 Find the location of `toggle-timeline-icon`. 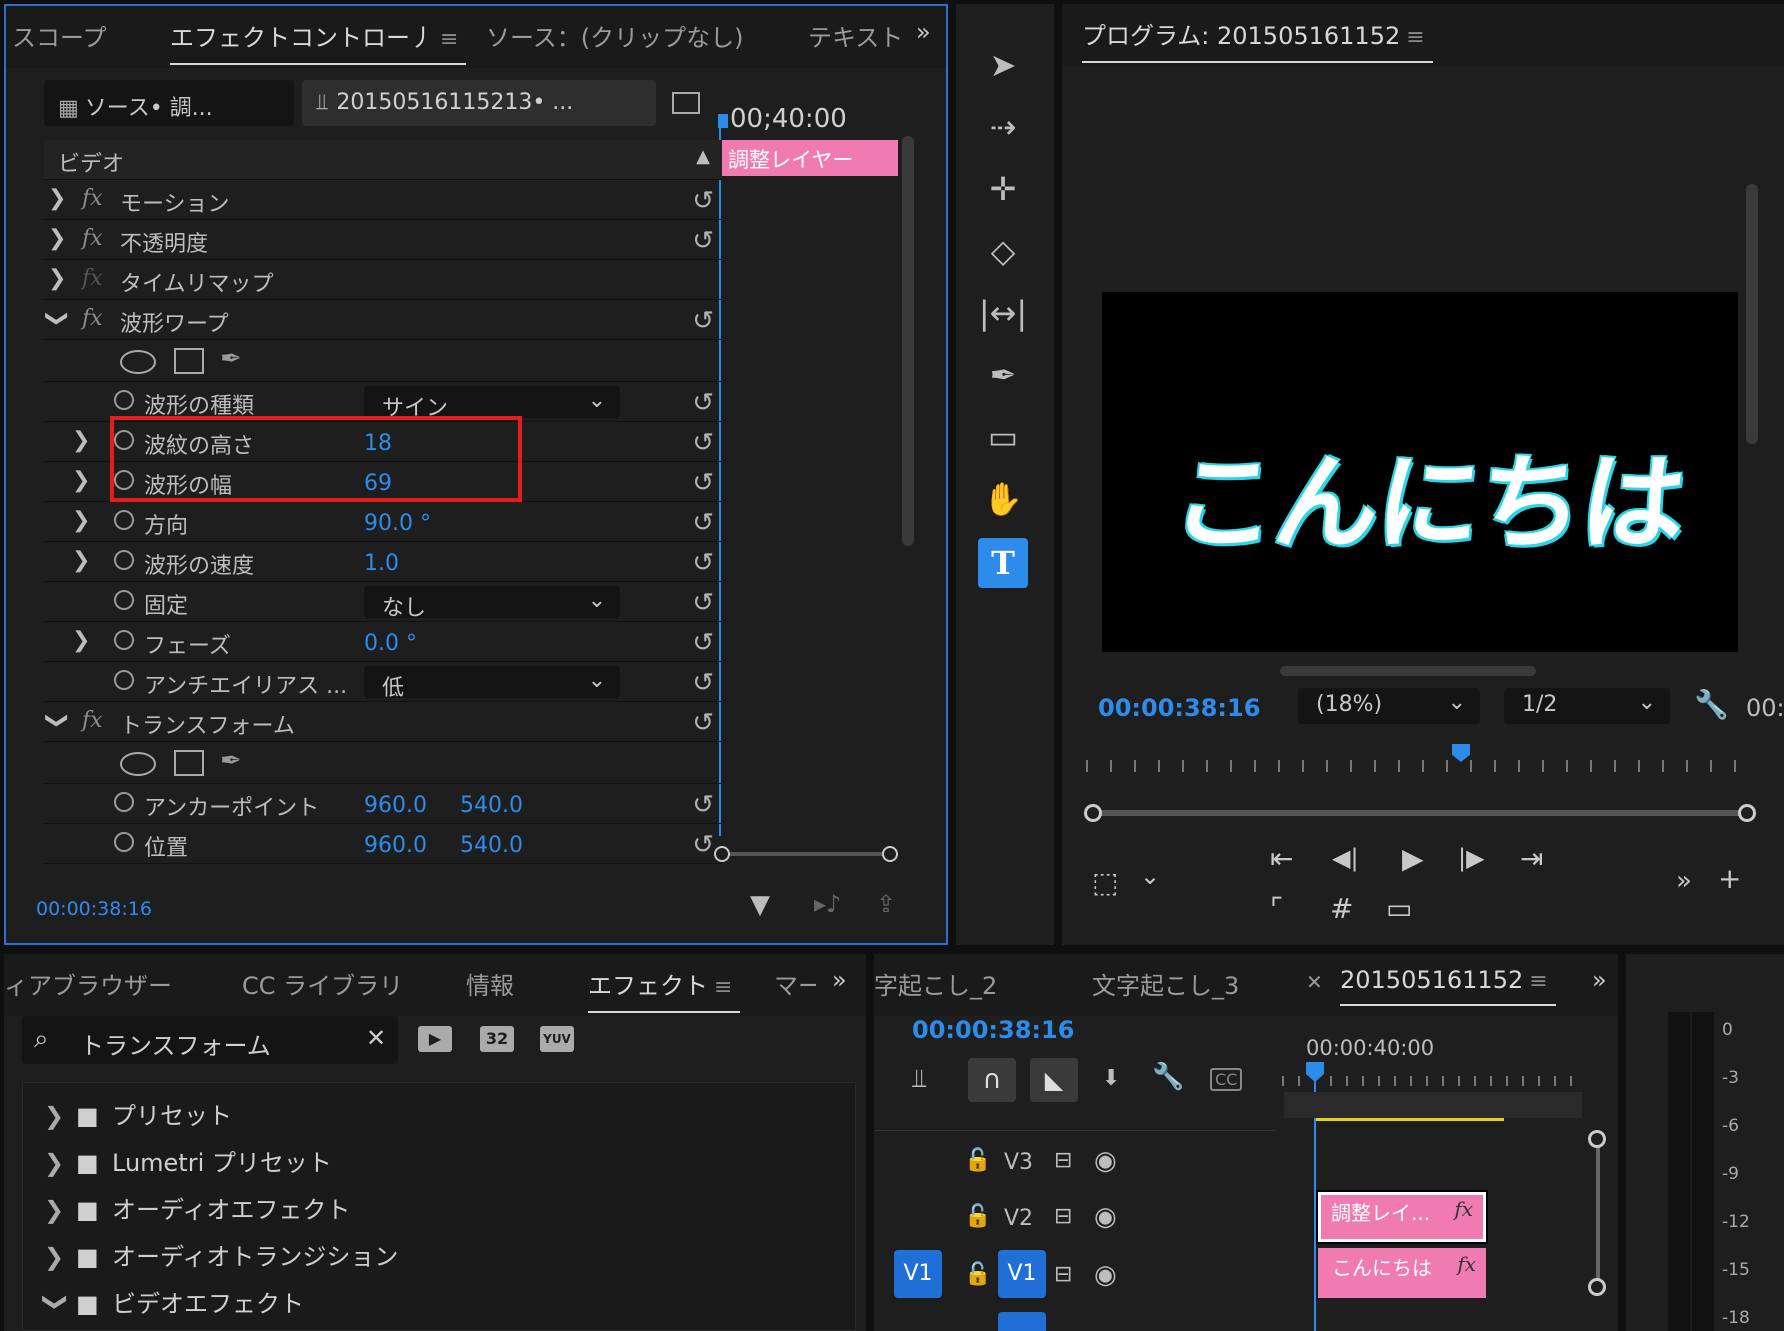

toggle-timeline-icon is located at coordinates (686, 103).